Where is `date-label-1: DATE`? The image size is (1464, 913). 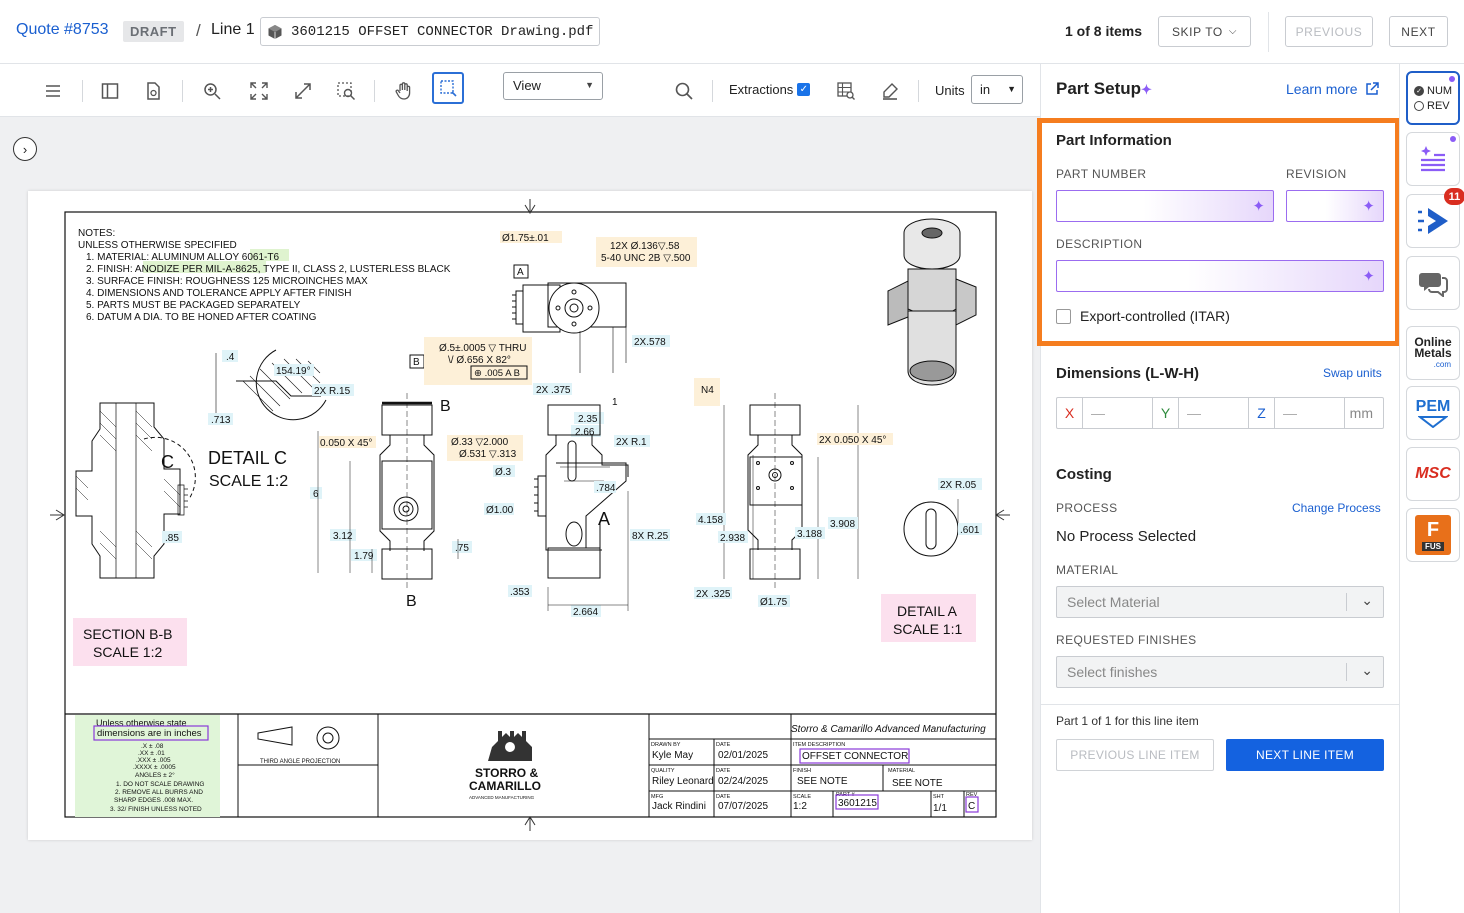 date-label-1: DATE is located at coordinates (723, 745).